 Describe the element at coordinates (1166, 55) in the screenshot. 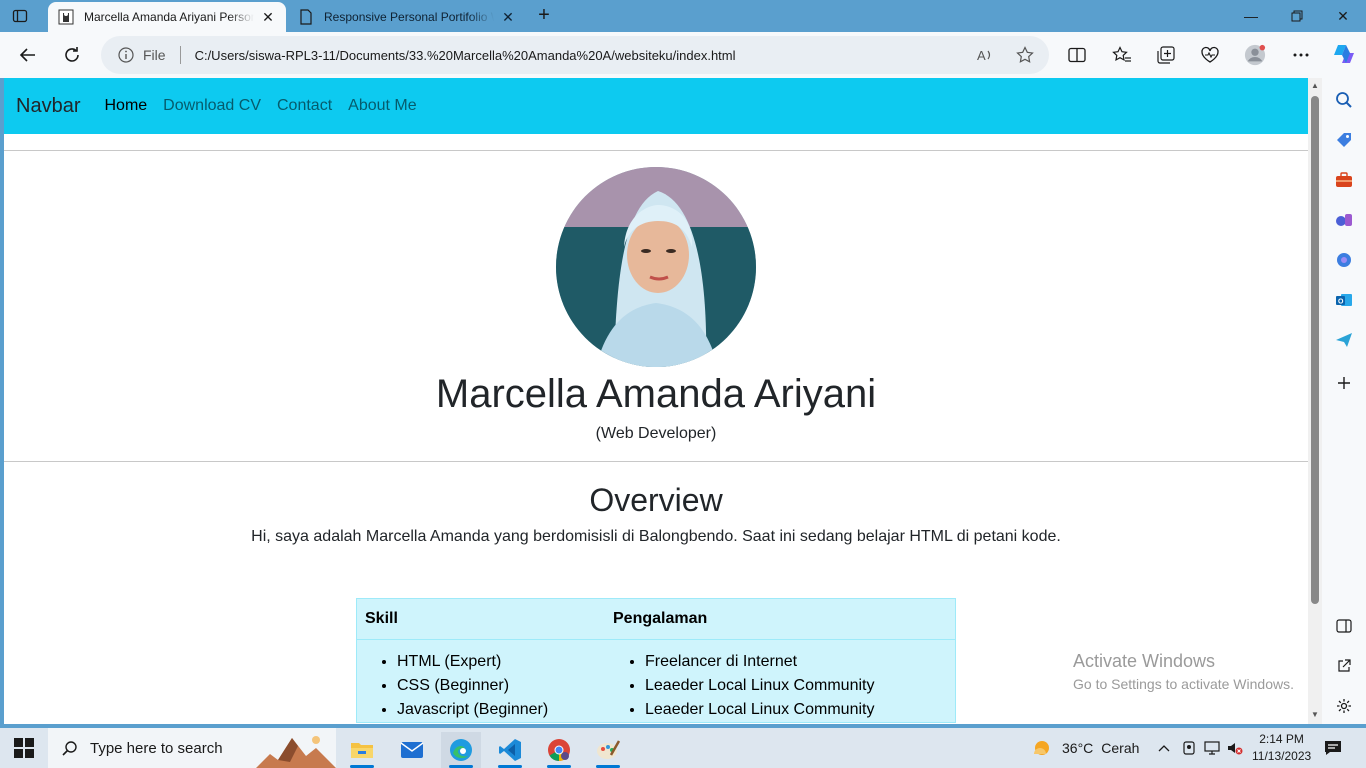

I see `collections-icon` at that location.